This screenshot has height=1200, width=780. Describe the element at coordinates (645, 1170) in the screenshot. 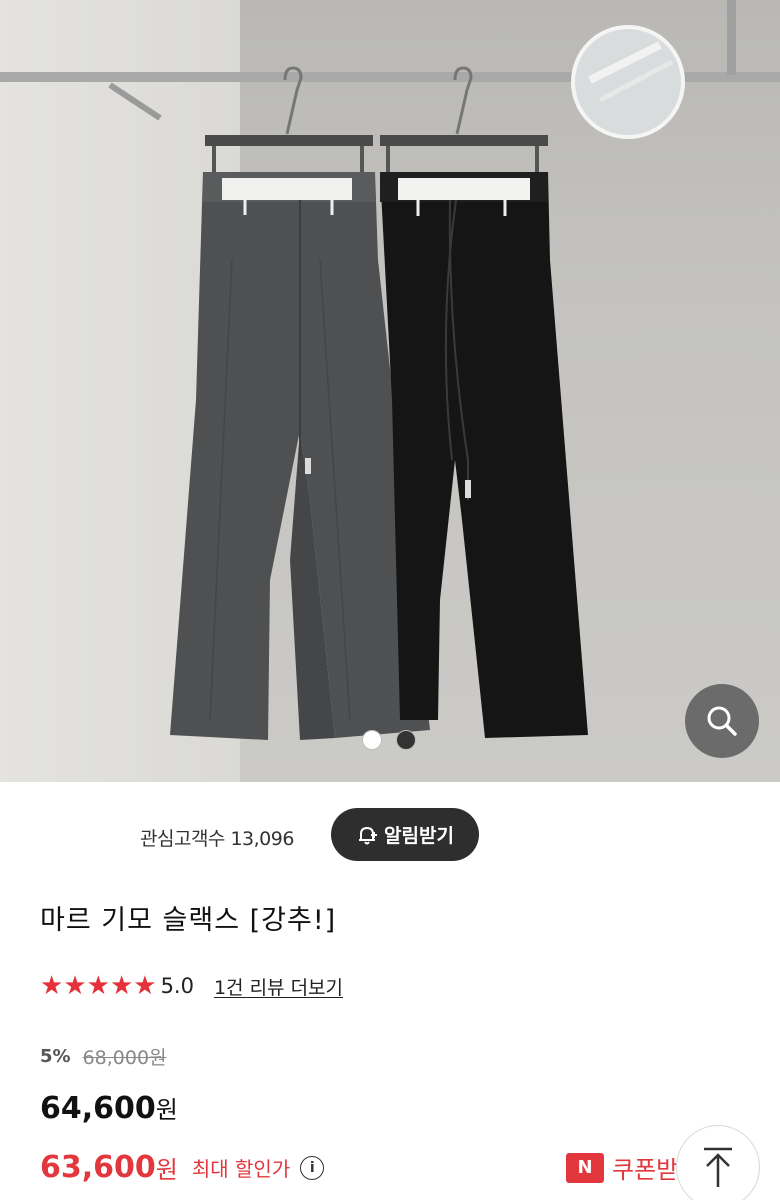

I see `coupon-label: 쿠폰받` at that location.